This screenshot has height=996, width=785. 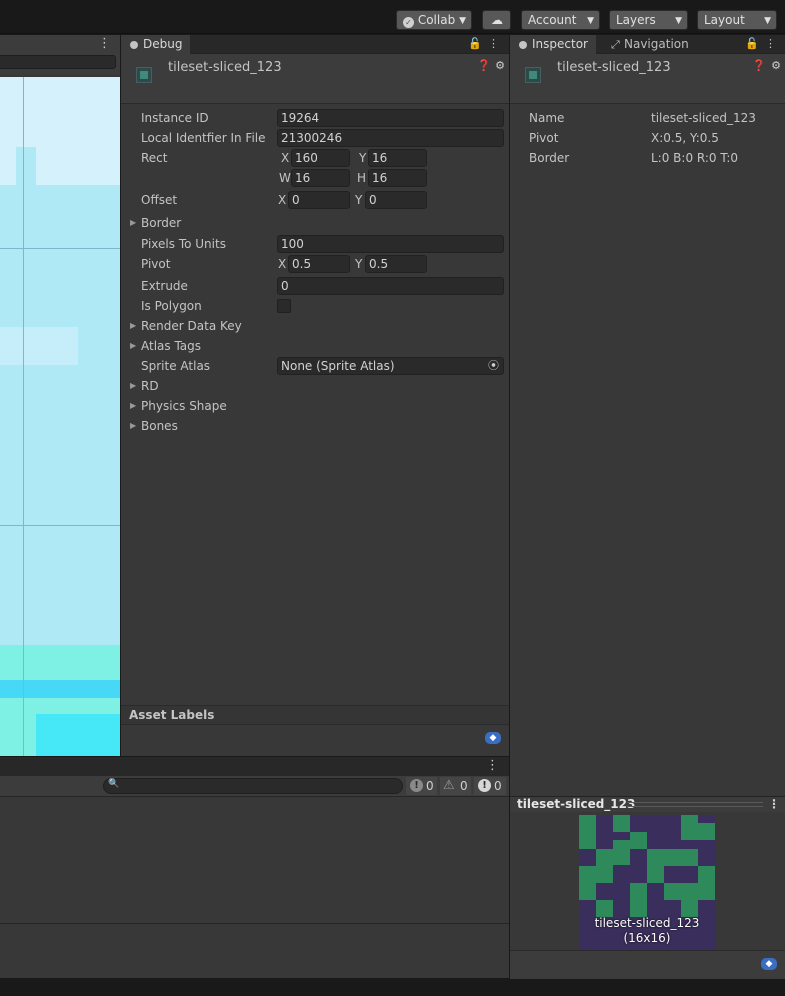 I want to click on warning-count: 0, so click(x=464, y=786).